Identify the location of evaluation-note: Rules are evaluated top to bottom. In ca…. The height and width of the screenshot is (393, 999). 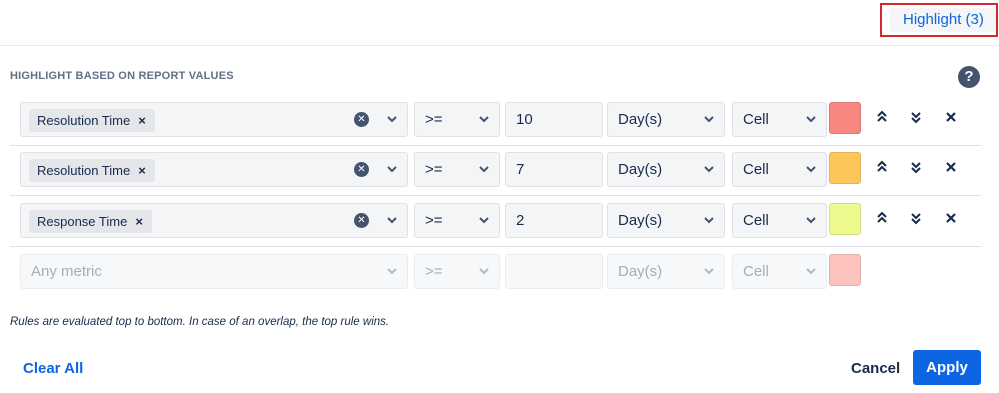
(200, 322).